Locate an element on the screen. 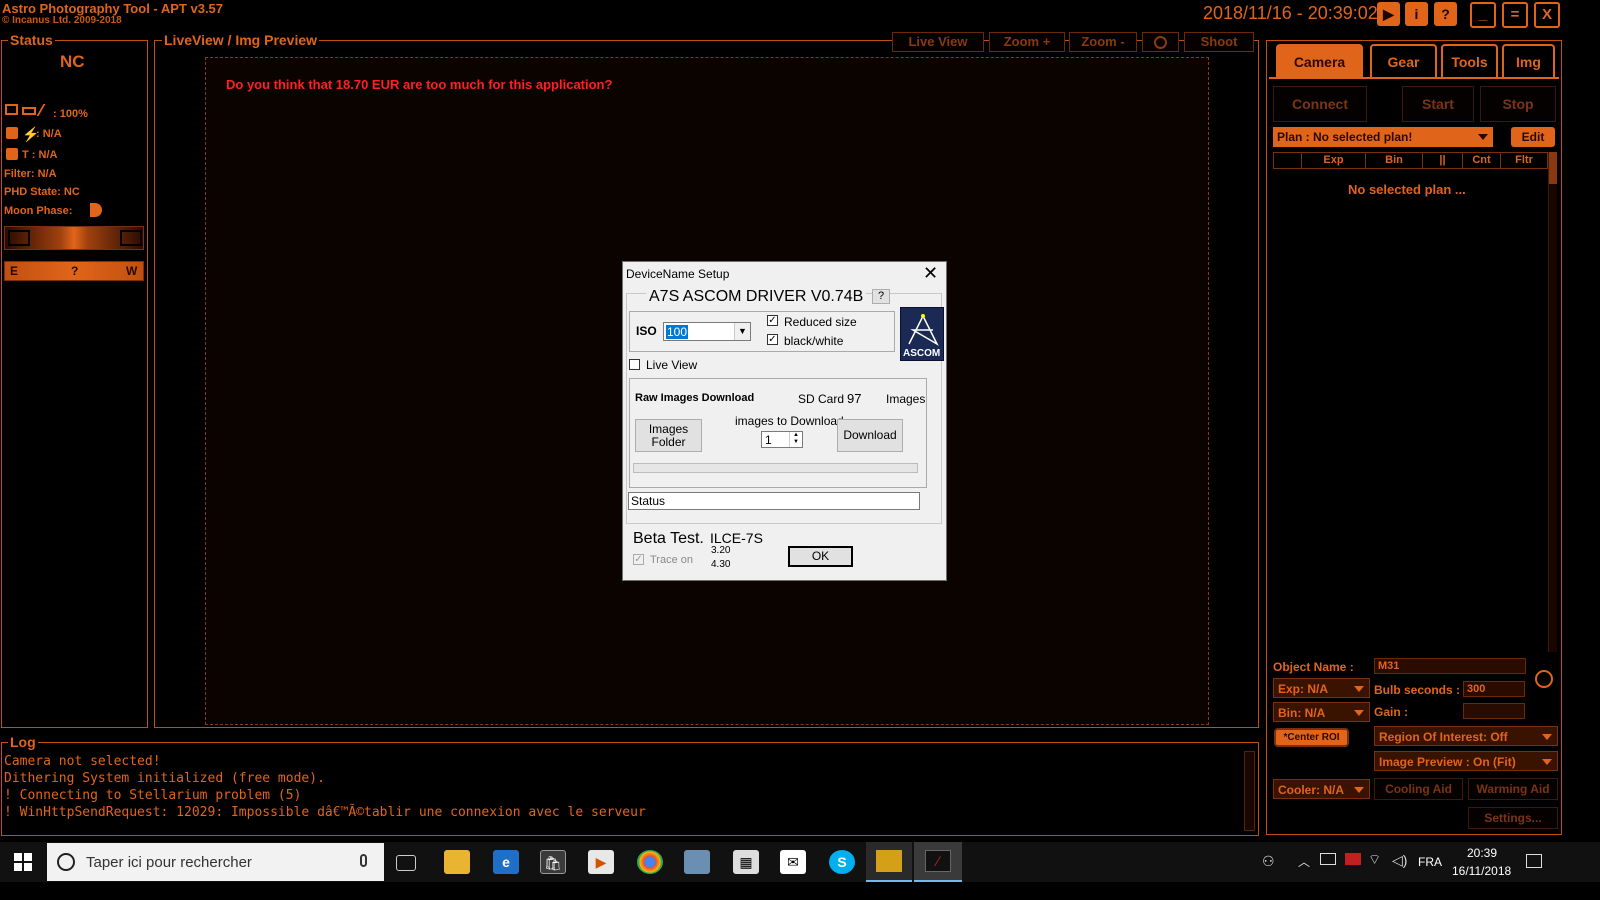 Image resolution: width=1600 pixels, height=900 pixels. column-bin: Bin is located at coordinates (1394, 160).